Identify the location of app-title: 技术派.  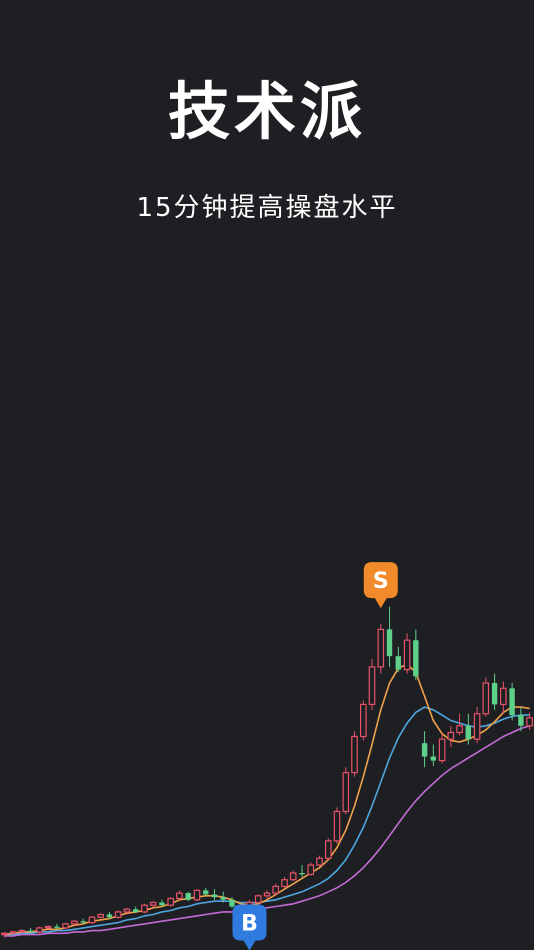
(266, 111).